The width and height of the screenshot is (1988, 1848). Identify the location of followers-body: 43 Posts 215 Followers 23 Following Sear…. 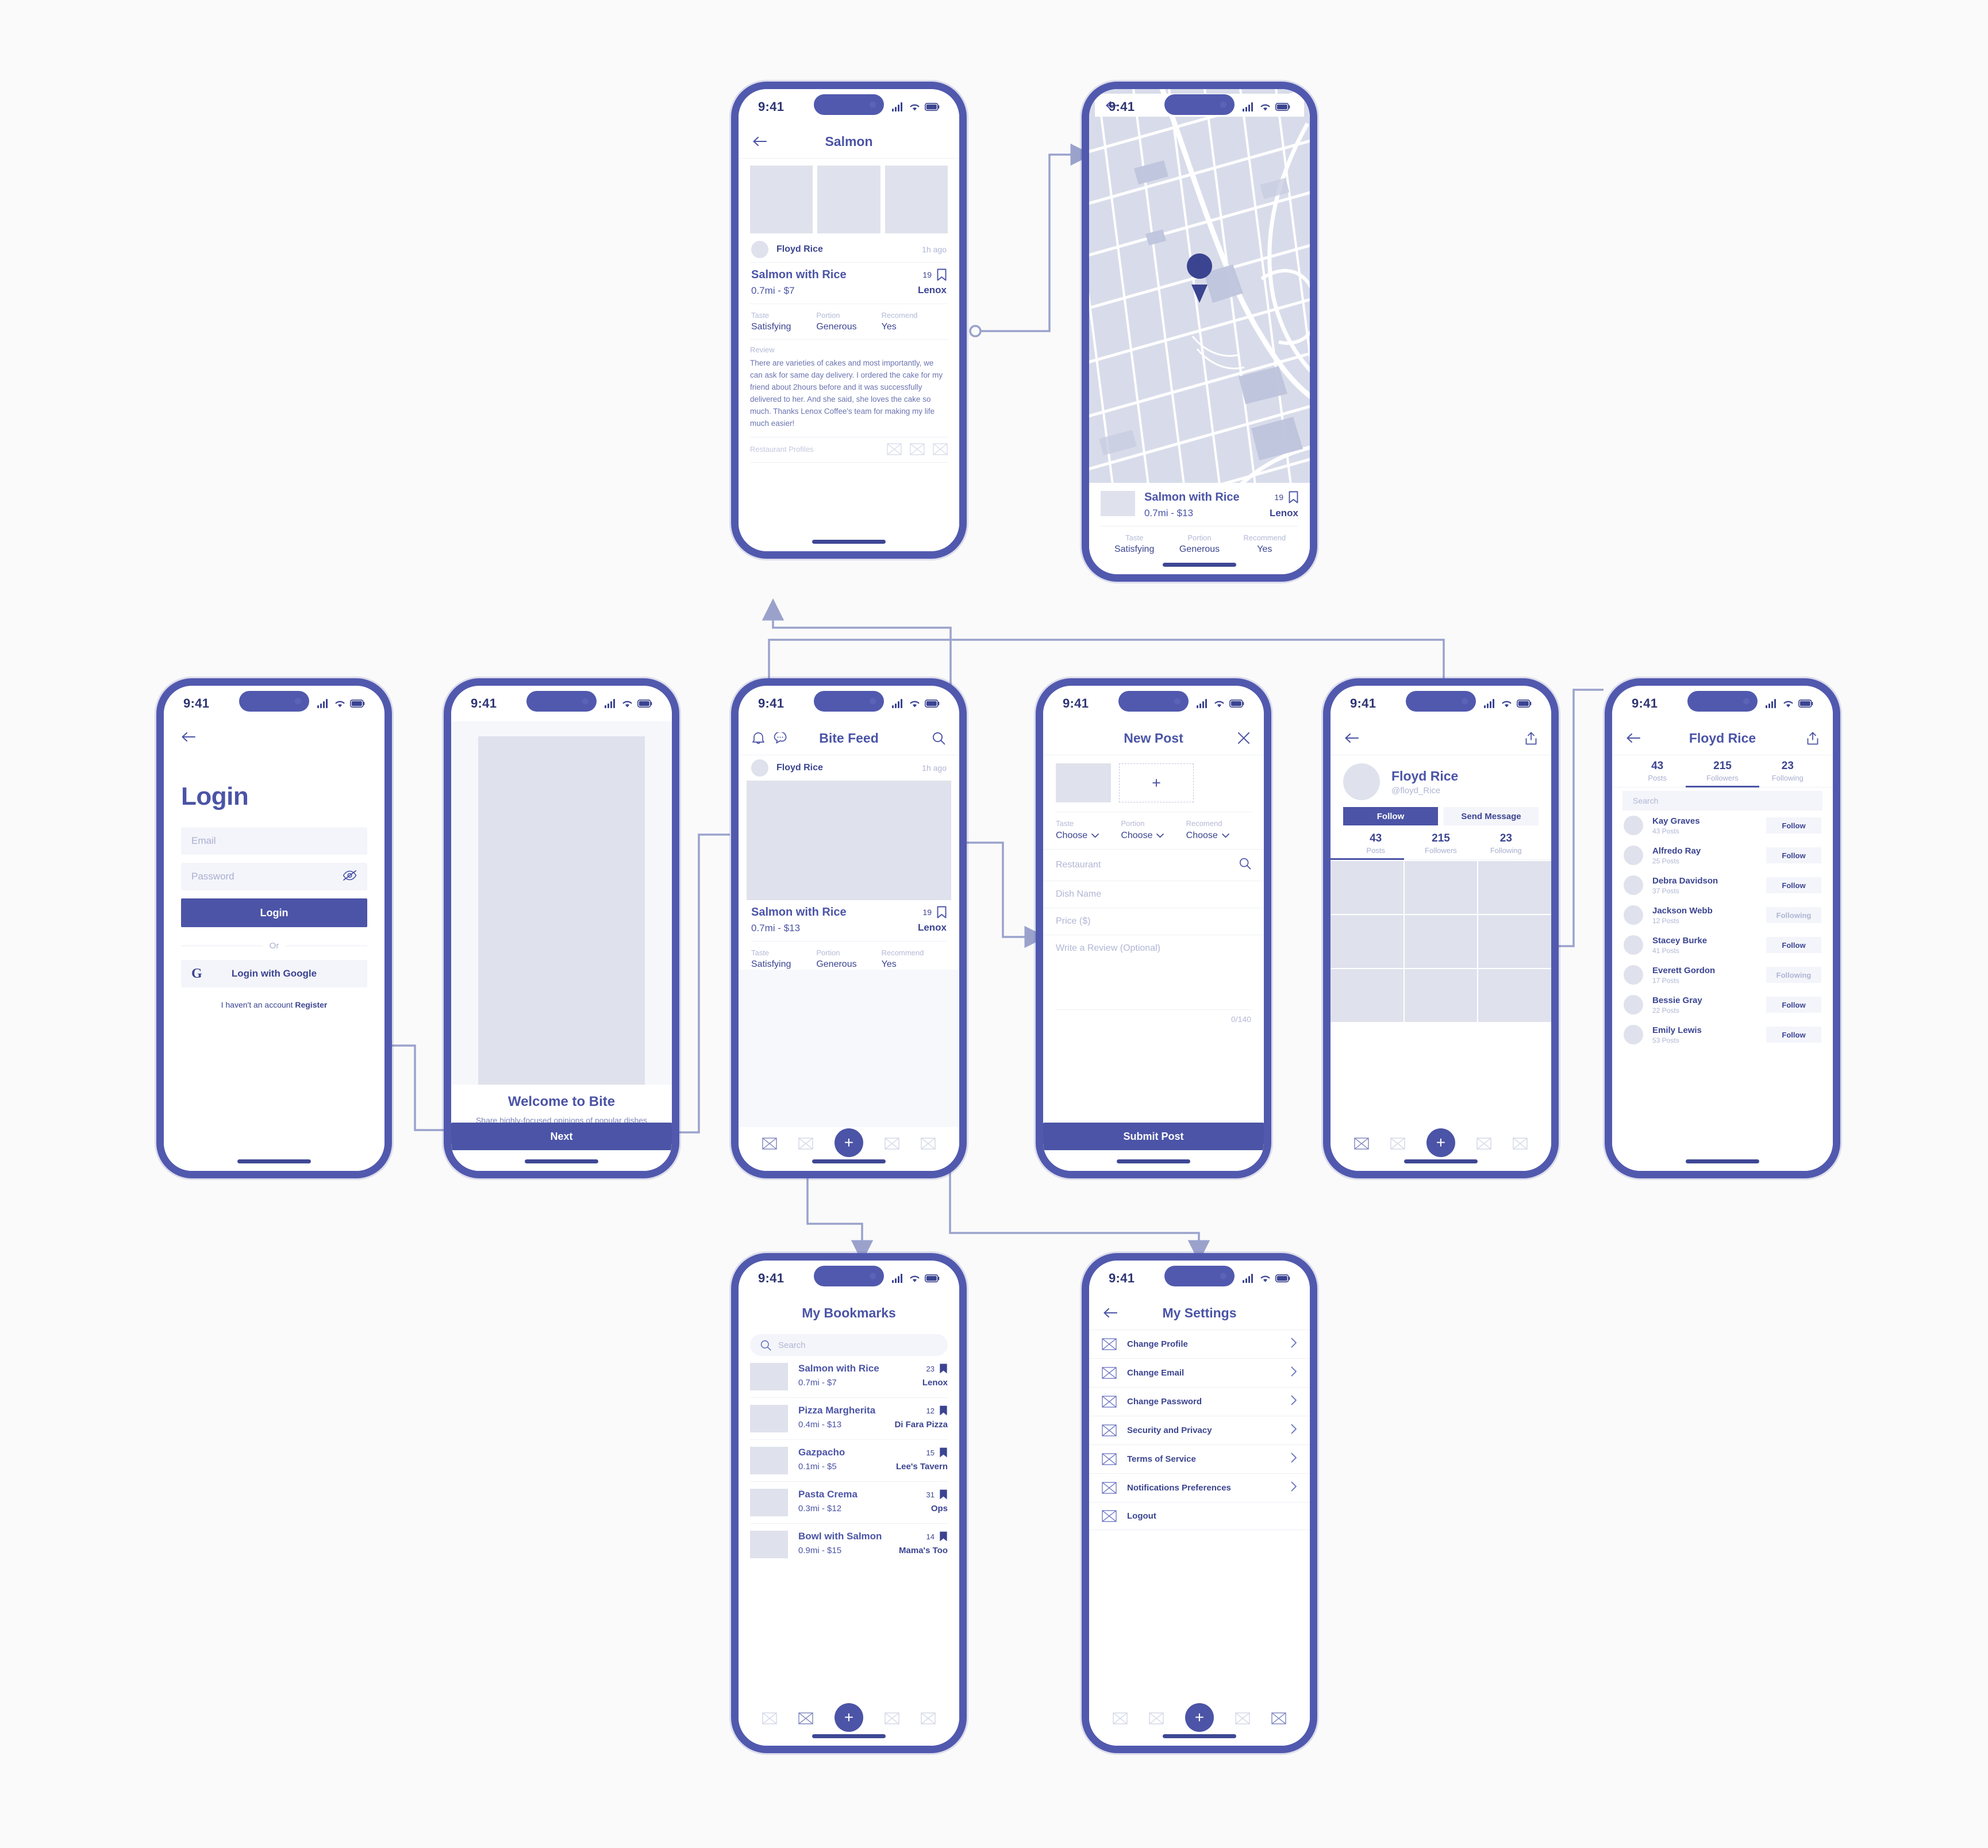
(1722, 963).